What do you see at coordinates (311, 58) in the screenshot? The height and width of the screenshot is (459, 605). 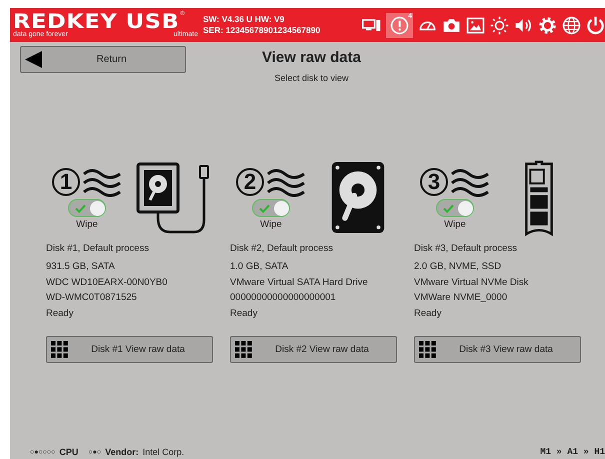 I see `page-title: View raw data` at bounding box center [311, 58].